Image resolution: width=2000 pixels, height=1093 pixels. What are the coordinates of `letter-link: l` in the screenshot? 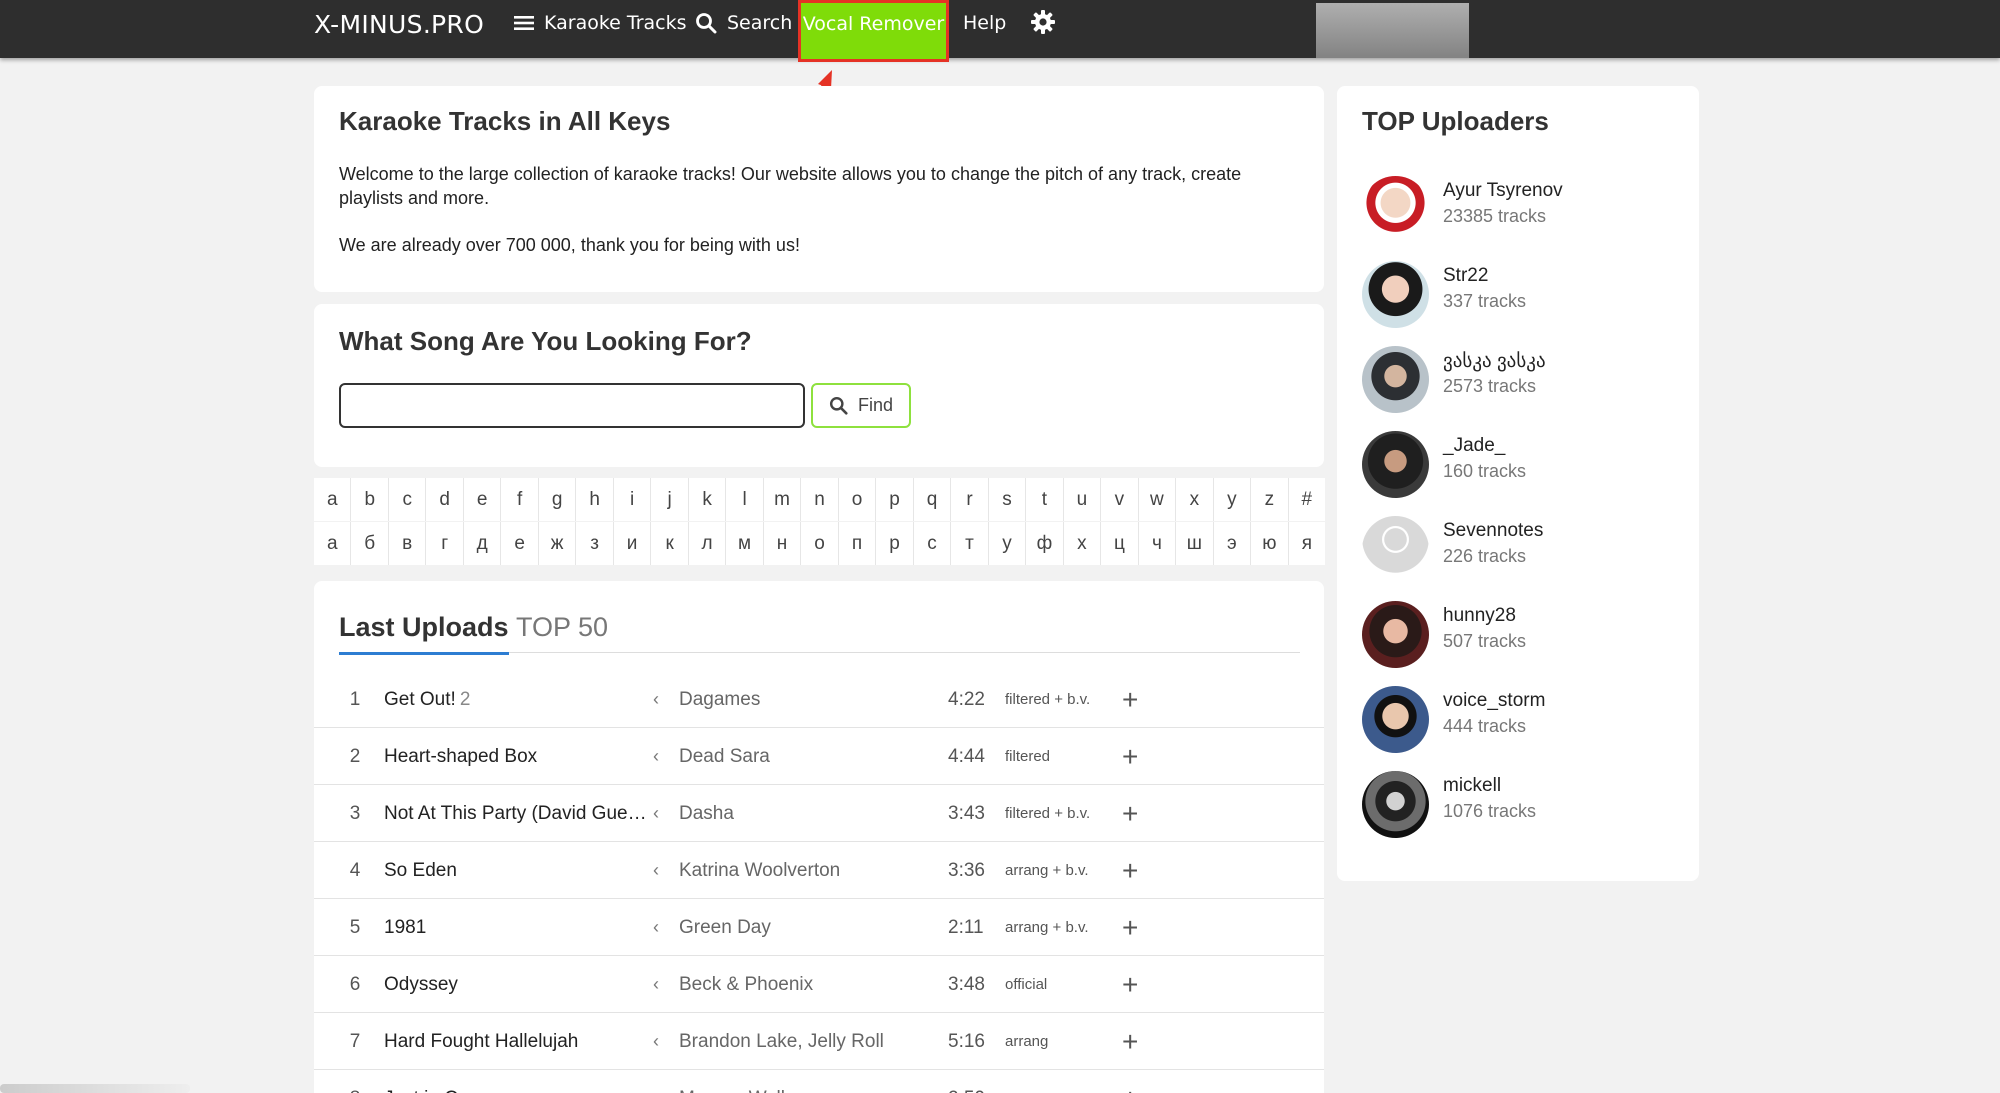 It's located at (745, 499).